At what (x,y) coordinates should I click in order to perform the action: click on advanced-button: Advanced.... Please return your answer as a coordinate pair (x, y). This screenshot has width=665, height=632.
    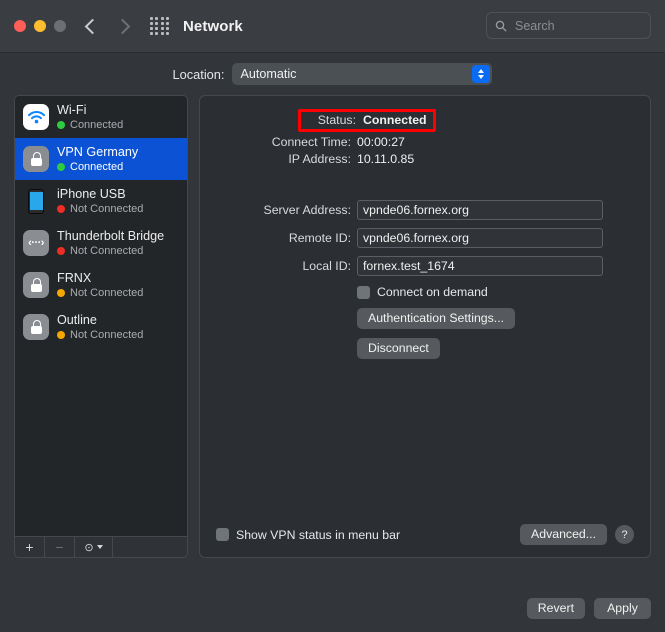
    Looking at the image, I should click on (563, 534).